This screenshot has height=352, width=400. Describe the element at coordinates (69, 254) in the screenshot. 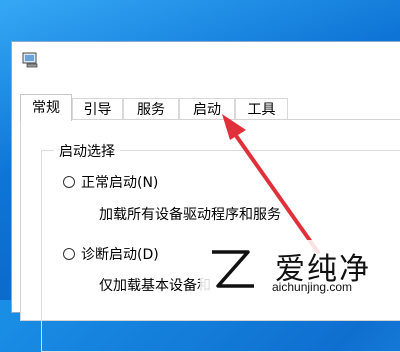

I see `diagnostic-startup-radio` at that location.